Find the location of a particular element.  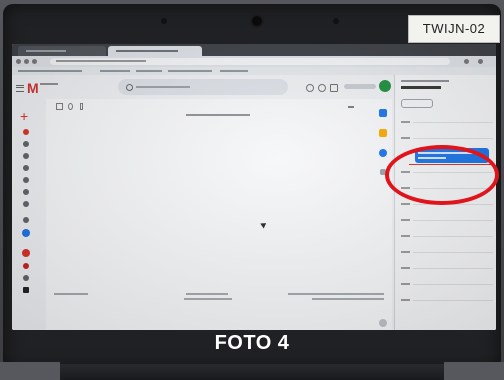

avatar is located at coordinates (385, 86).